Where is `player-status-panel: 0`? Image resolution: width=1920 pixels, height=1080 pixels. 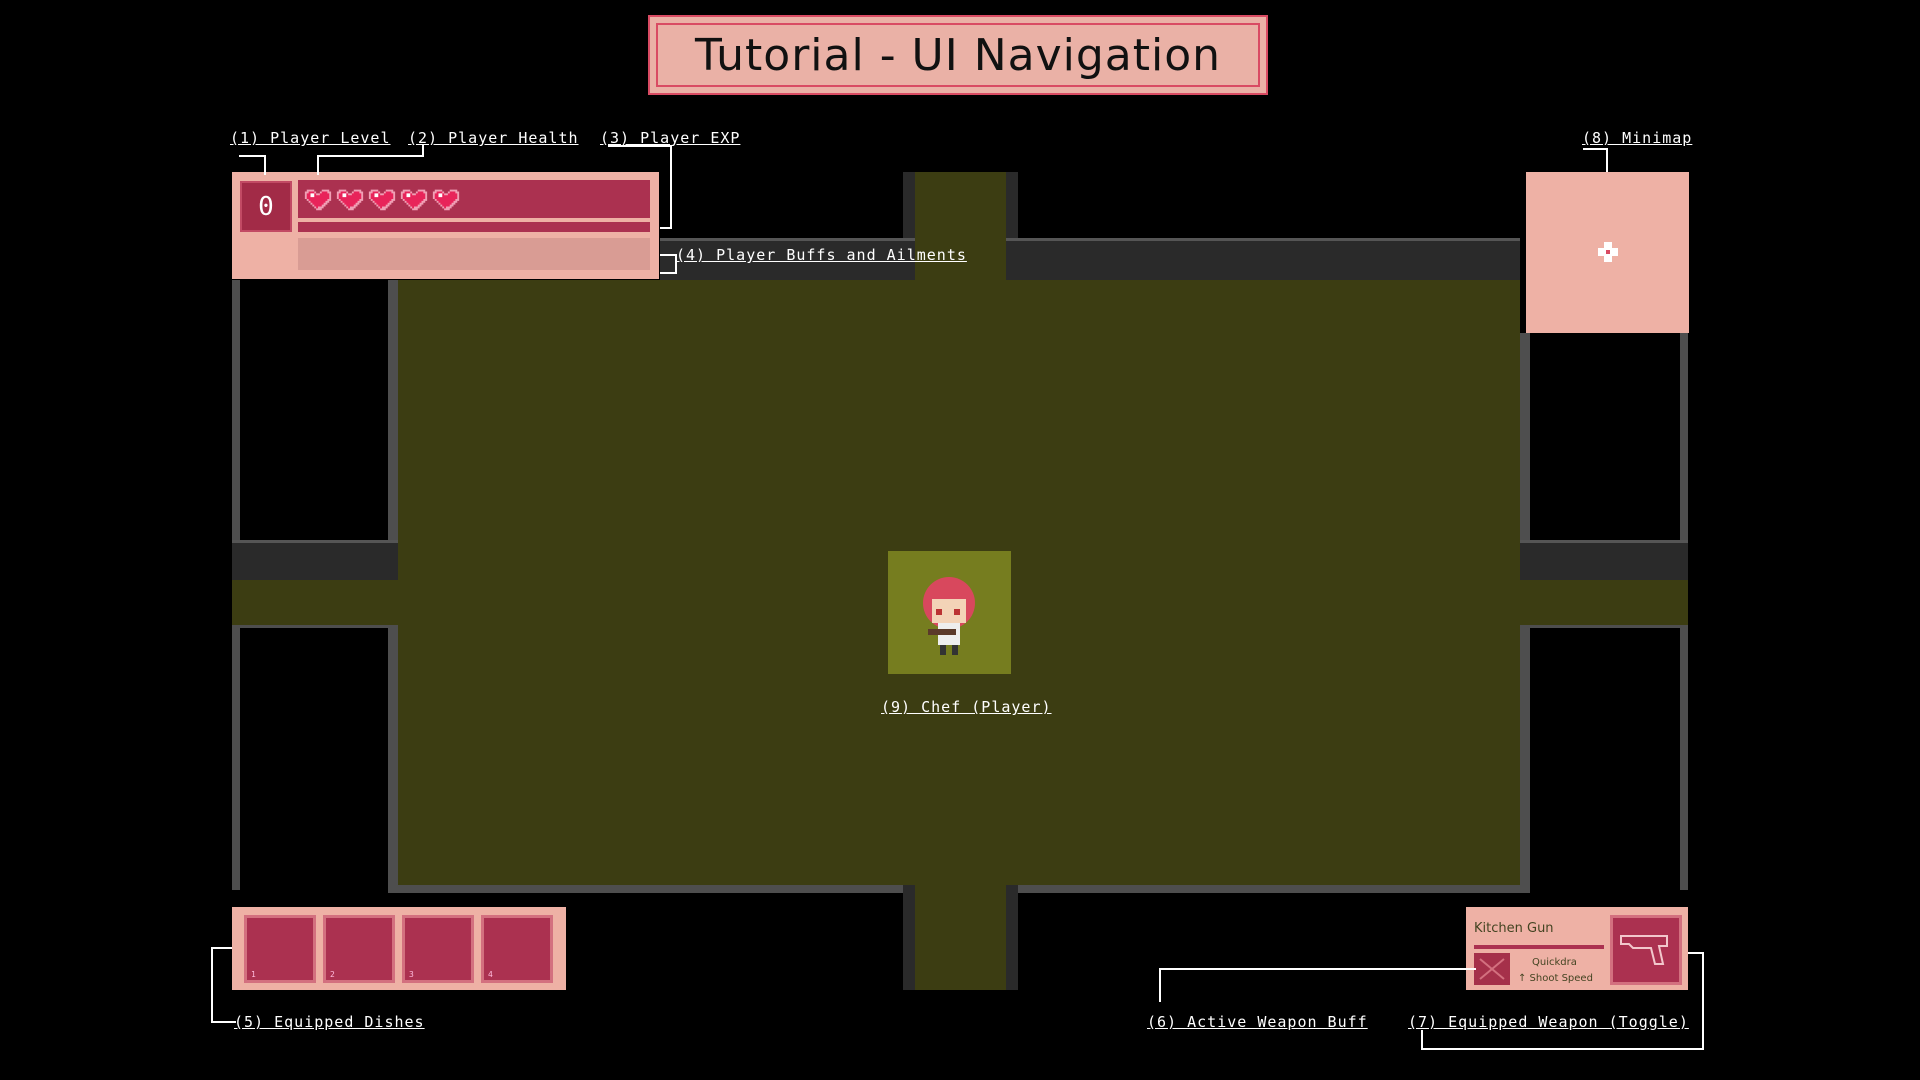 player-status-panel: 0 is located at coordinates (445, 225).